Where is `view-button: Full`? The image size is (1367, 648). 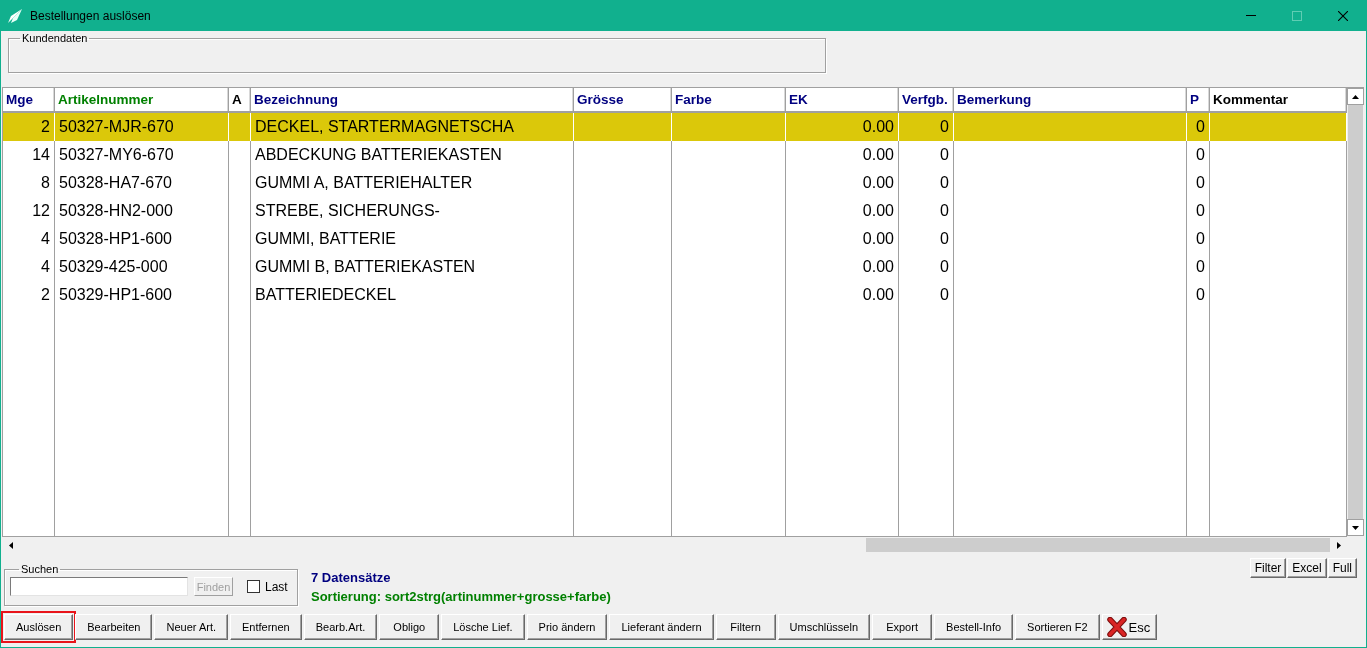
view-button: Full is located at coordinates (1342, 568).